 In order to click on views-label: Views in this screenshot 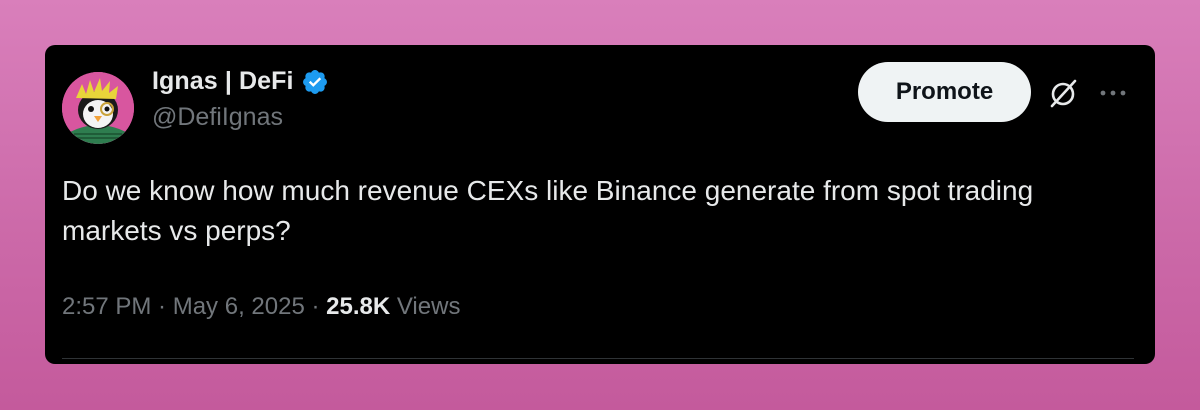, I will do `click(425, 306)`.